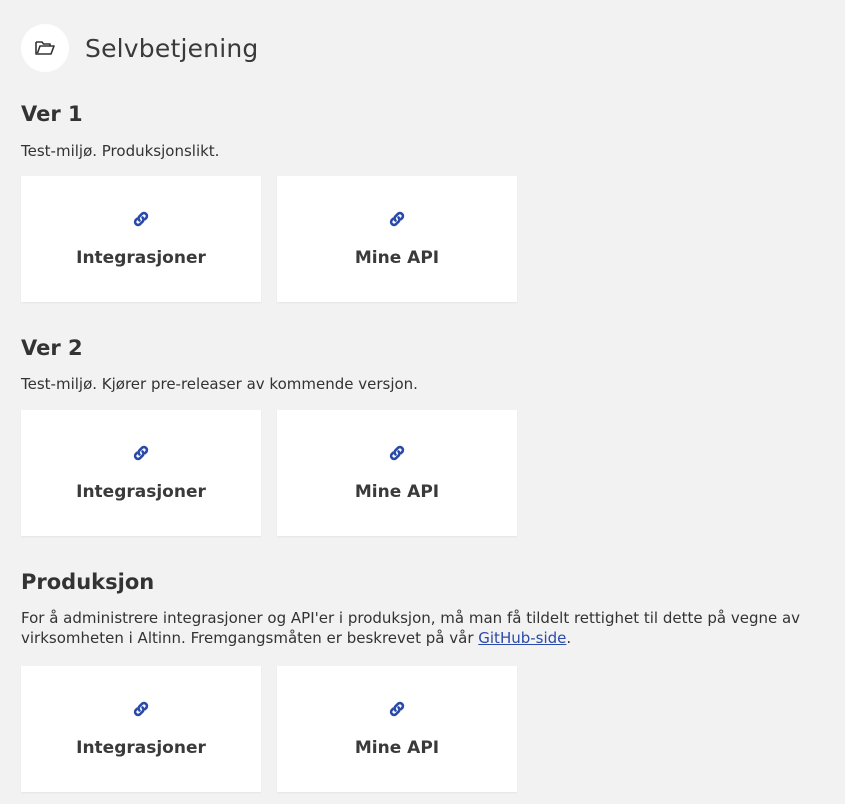  Describe the element at coordinates (52, 348) in the screenshot. I see `section-title: Ver 2` at that location.